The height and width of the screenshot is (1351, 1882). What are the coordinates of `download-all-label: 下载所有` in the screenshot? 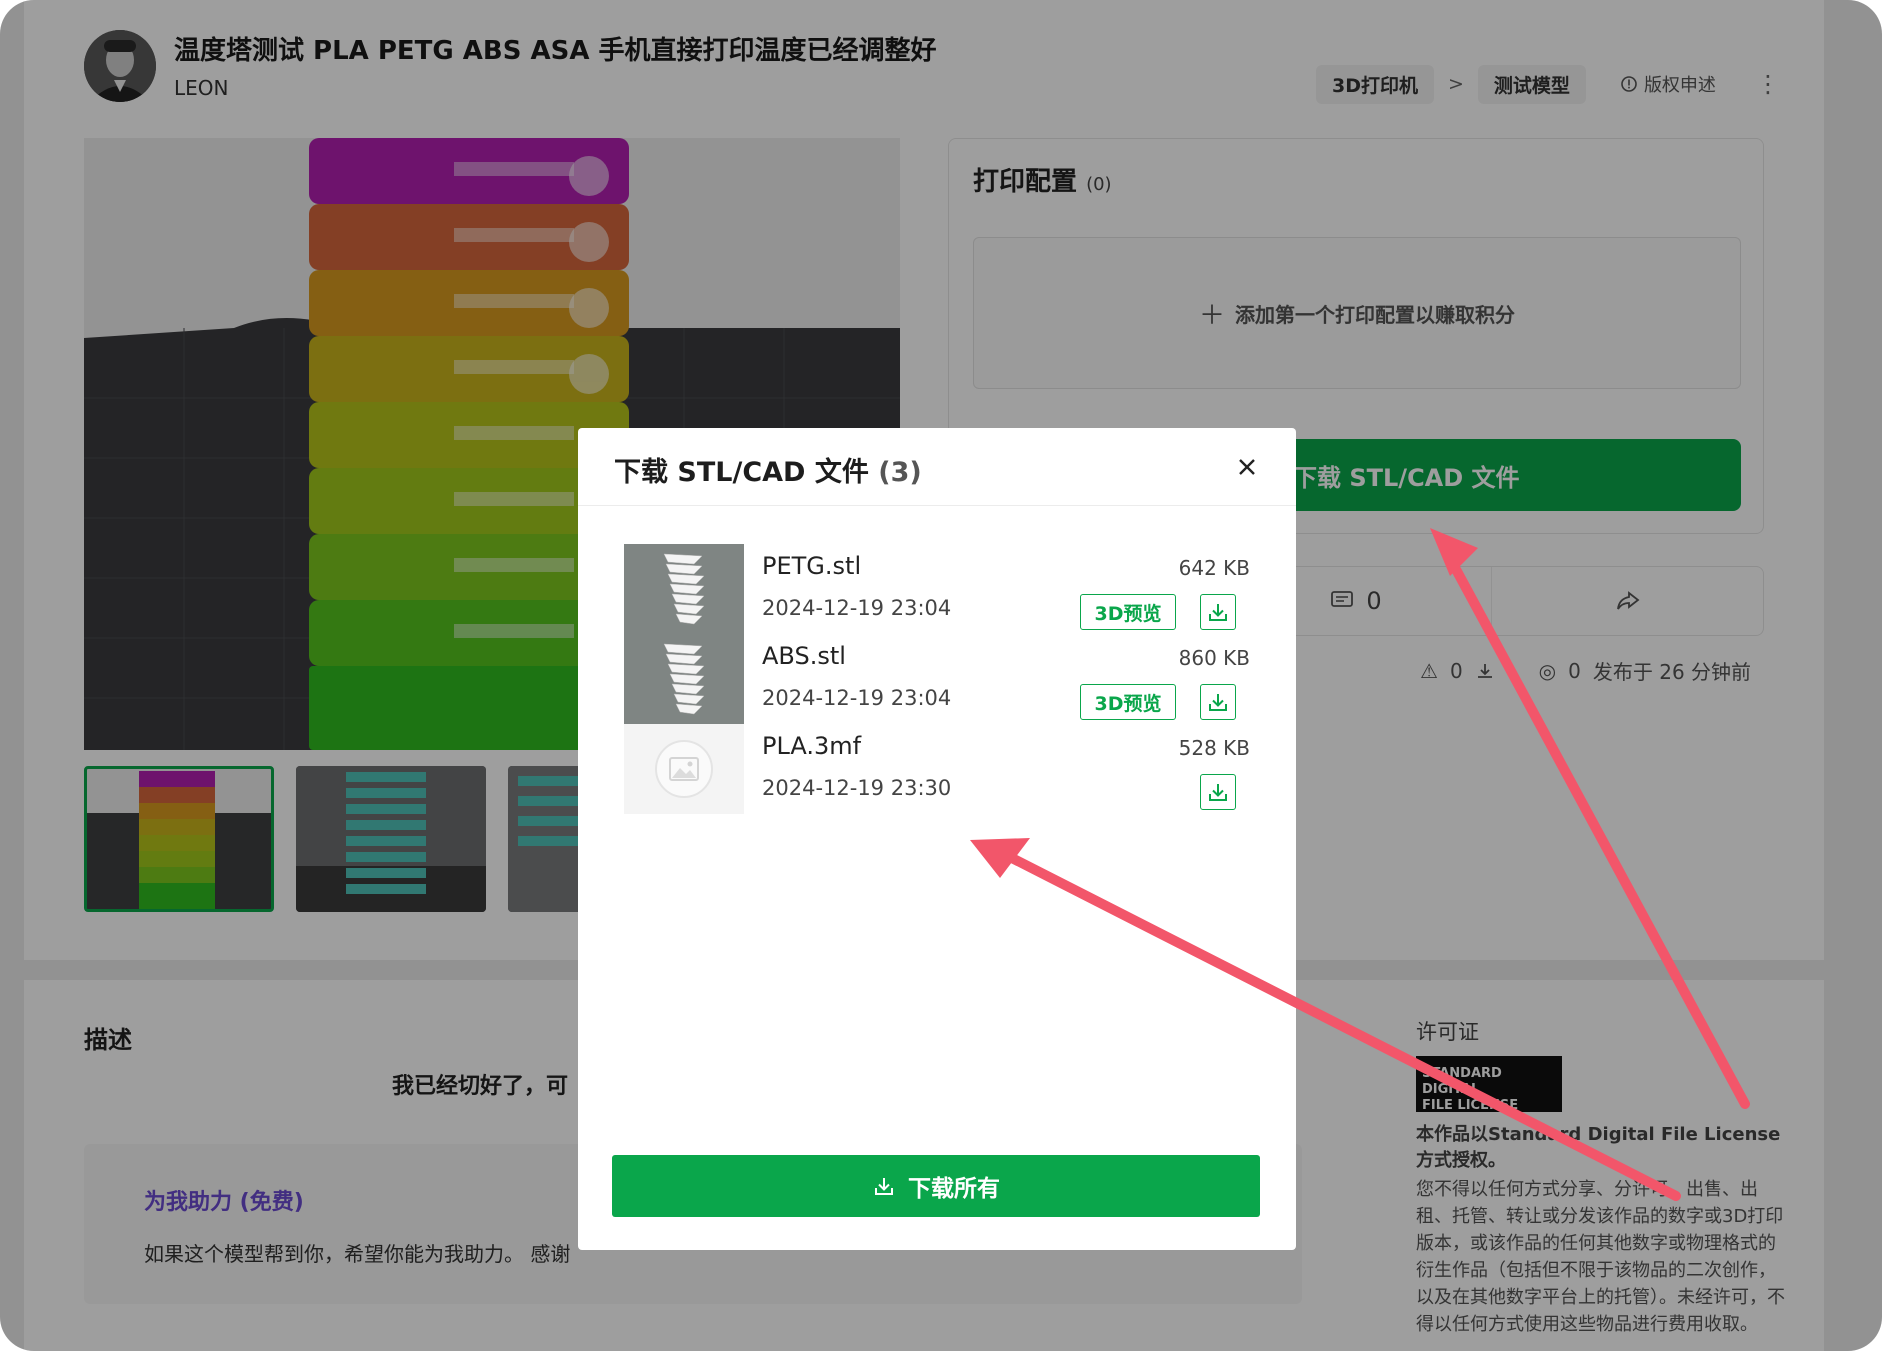 It's located at (954, 1189).